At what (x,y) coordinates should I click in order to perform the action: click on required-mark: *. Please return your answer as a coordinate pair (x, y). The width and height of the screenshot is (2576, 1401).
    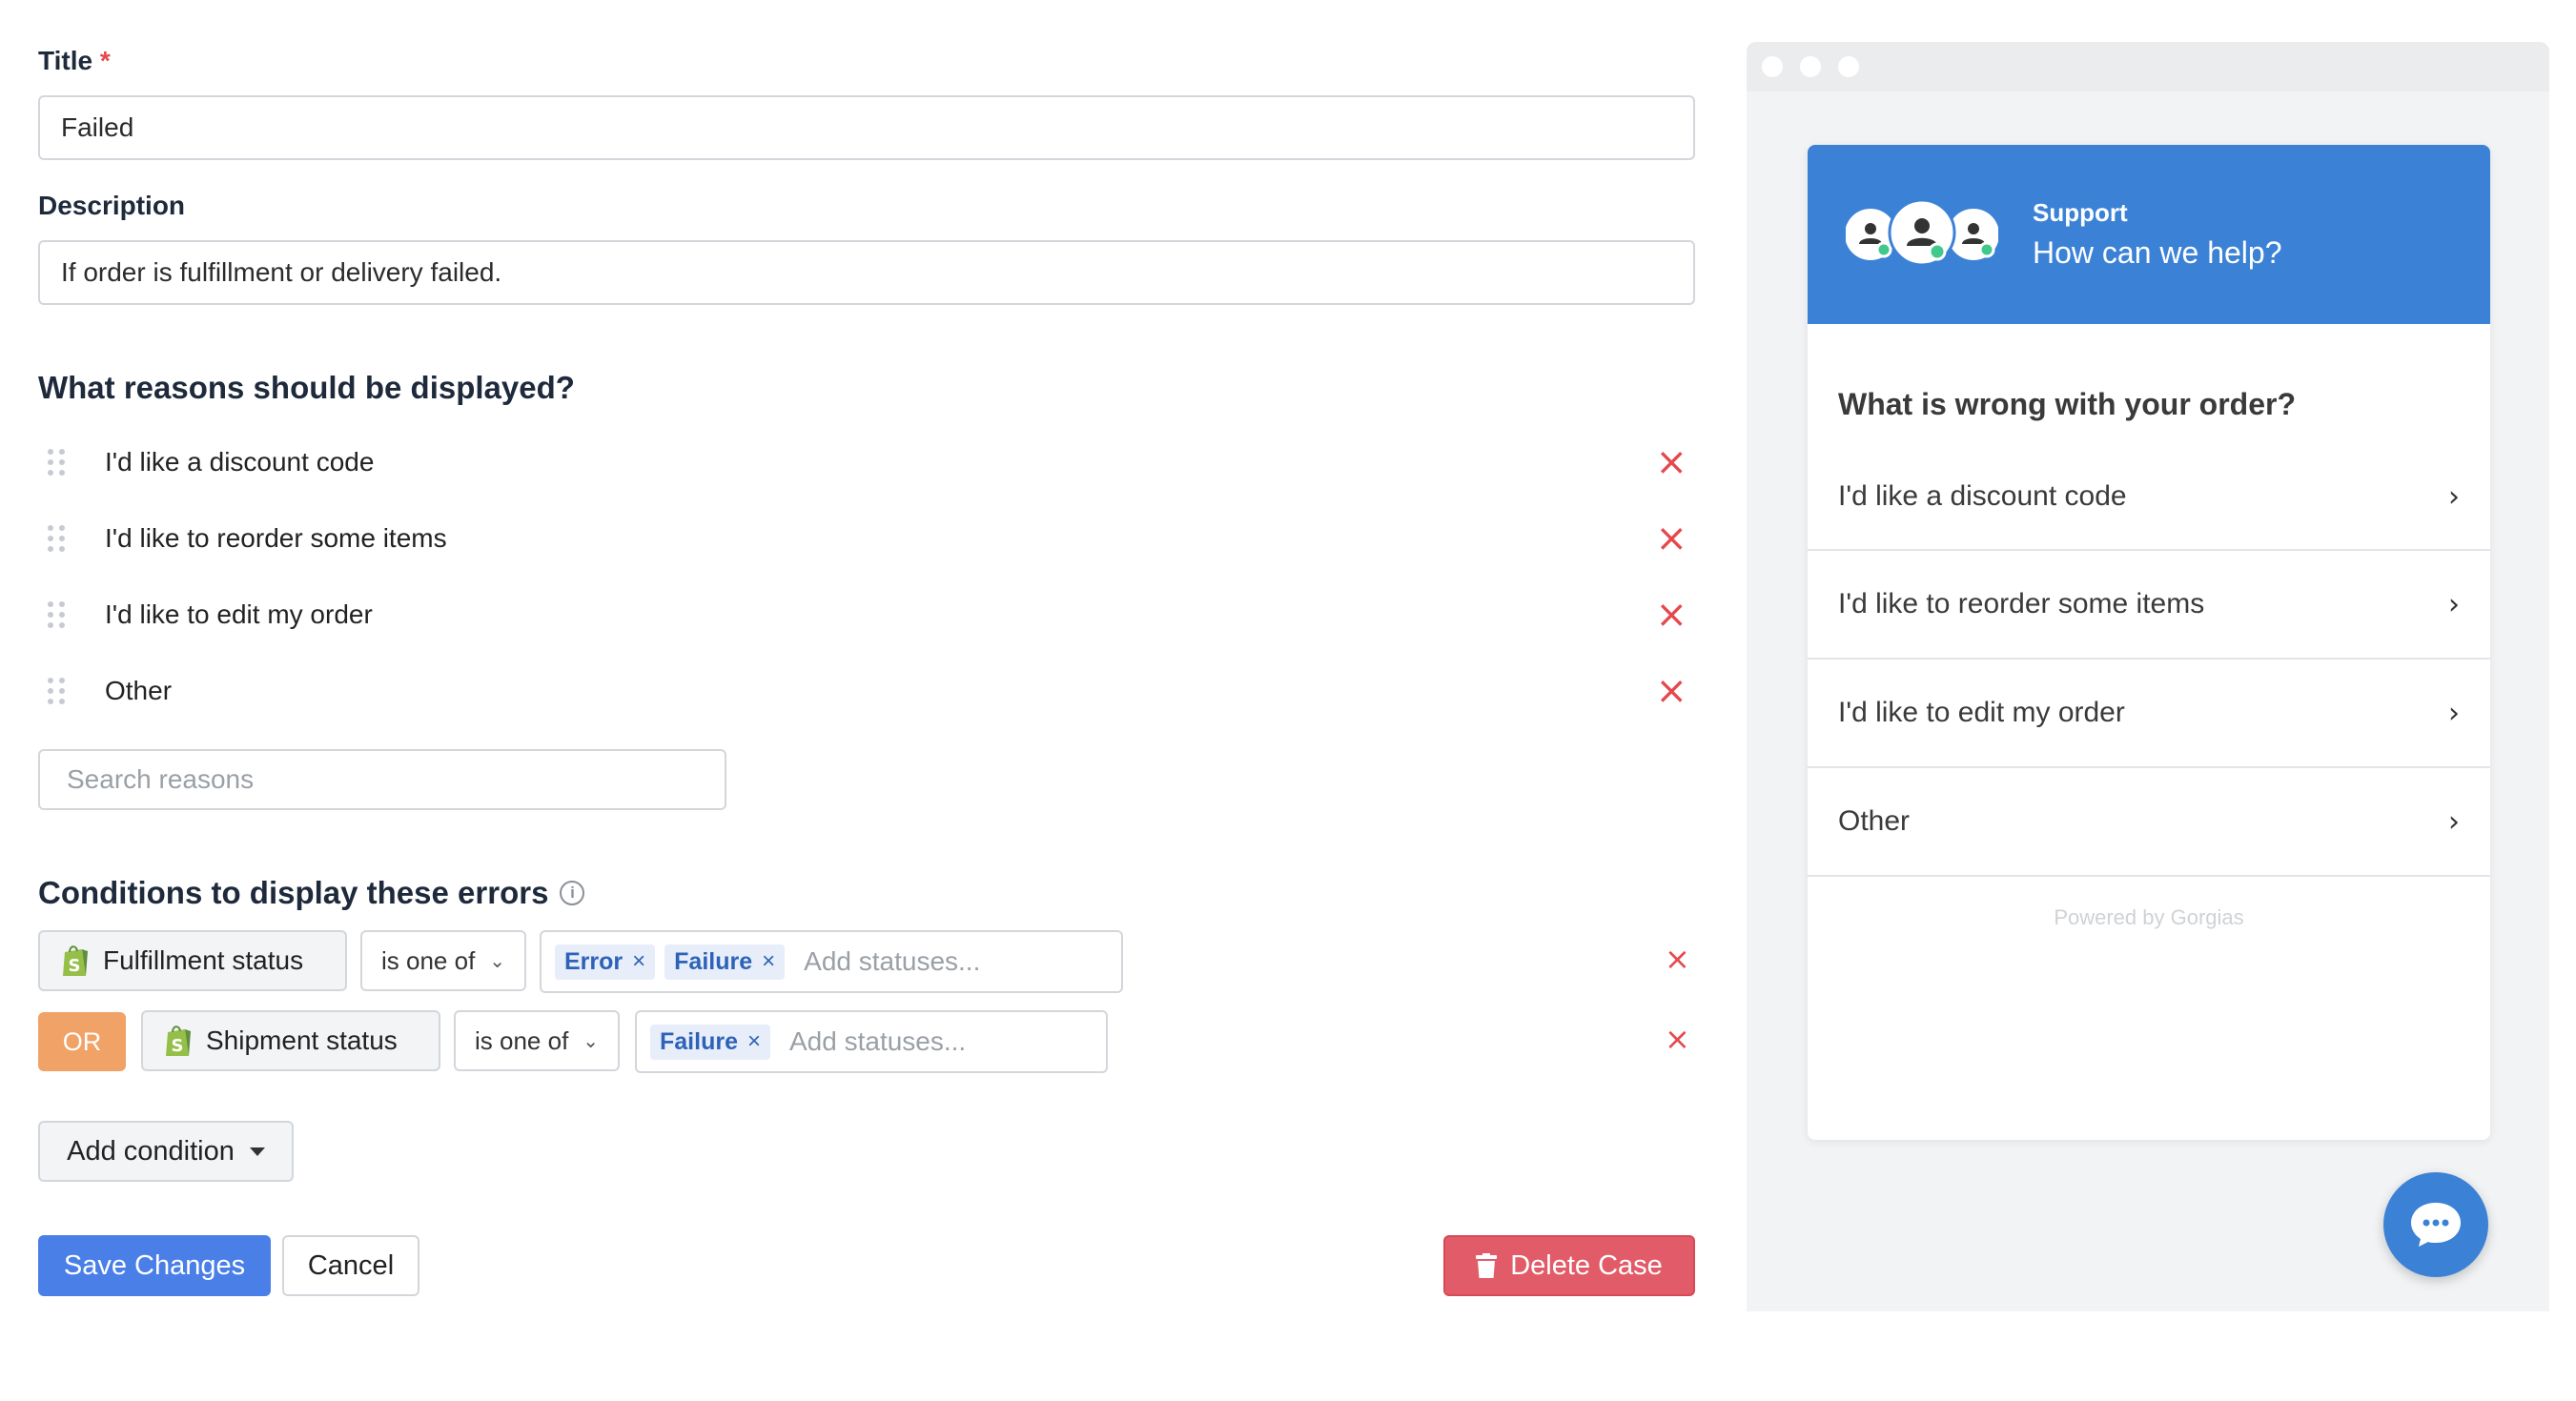
    Looking at the image, I should click on (105, 60).